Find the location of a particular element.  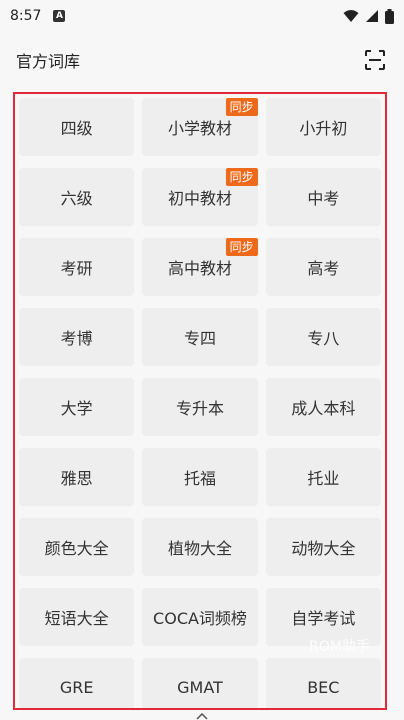

wordbook-item: 小升初 is located at coordinates (323, 127).